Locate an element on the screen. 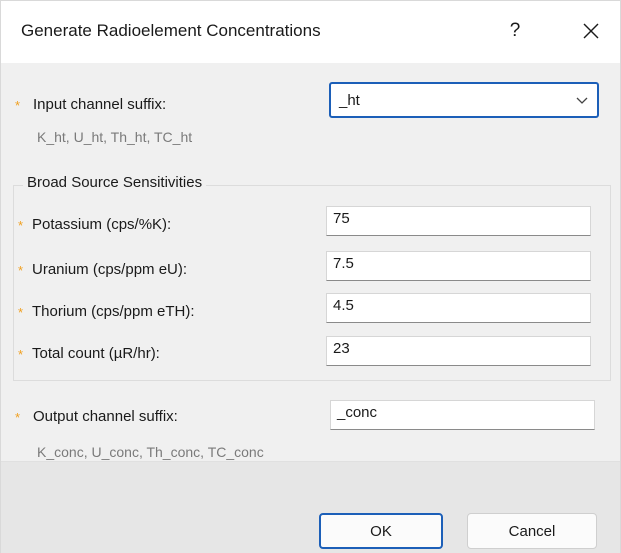 The width and height of the screenshot is (621, 553). thorium-field: 4.5 is located at coordinates (458, 308).